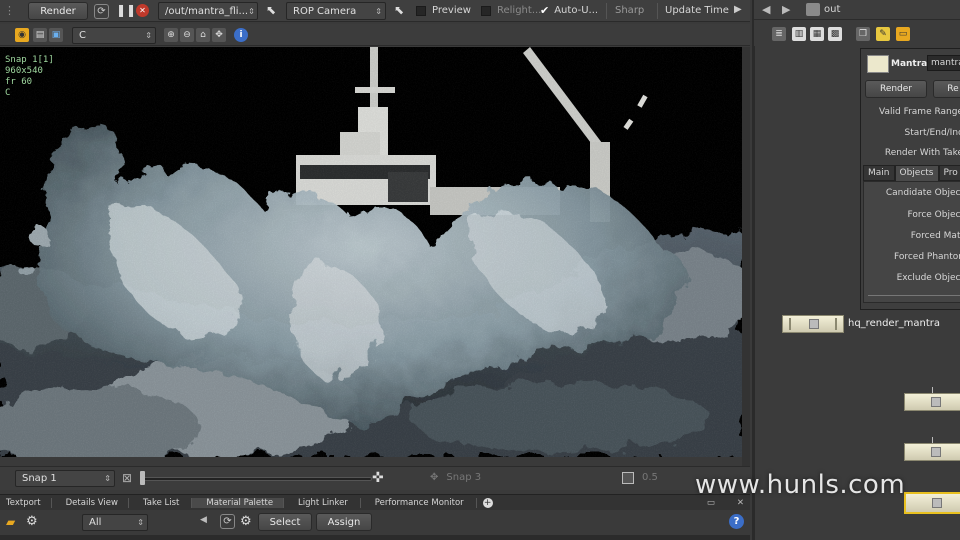 The height and width of the screenshot is (540, 960). I want to click on snap-a-select: Snap 1 ⇕, so click(65, 478).